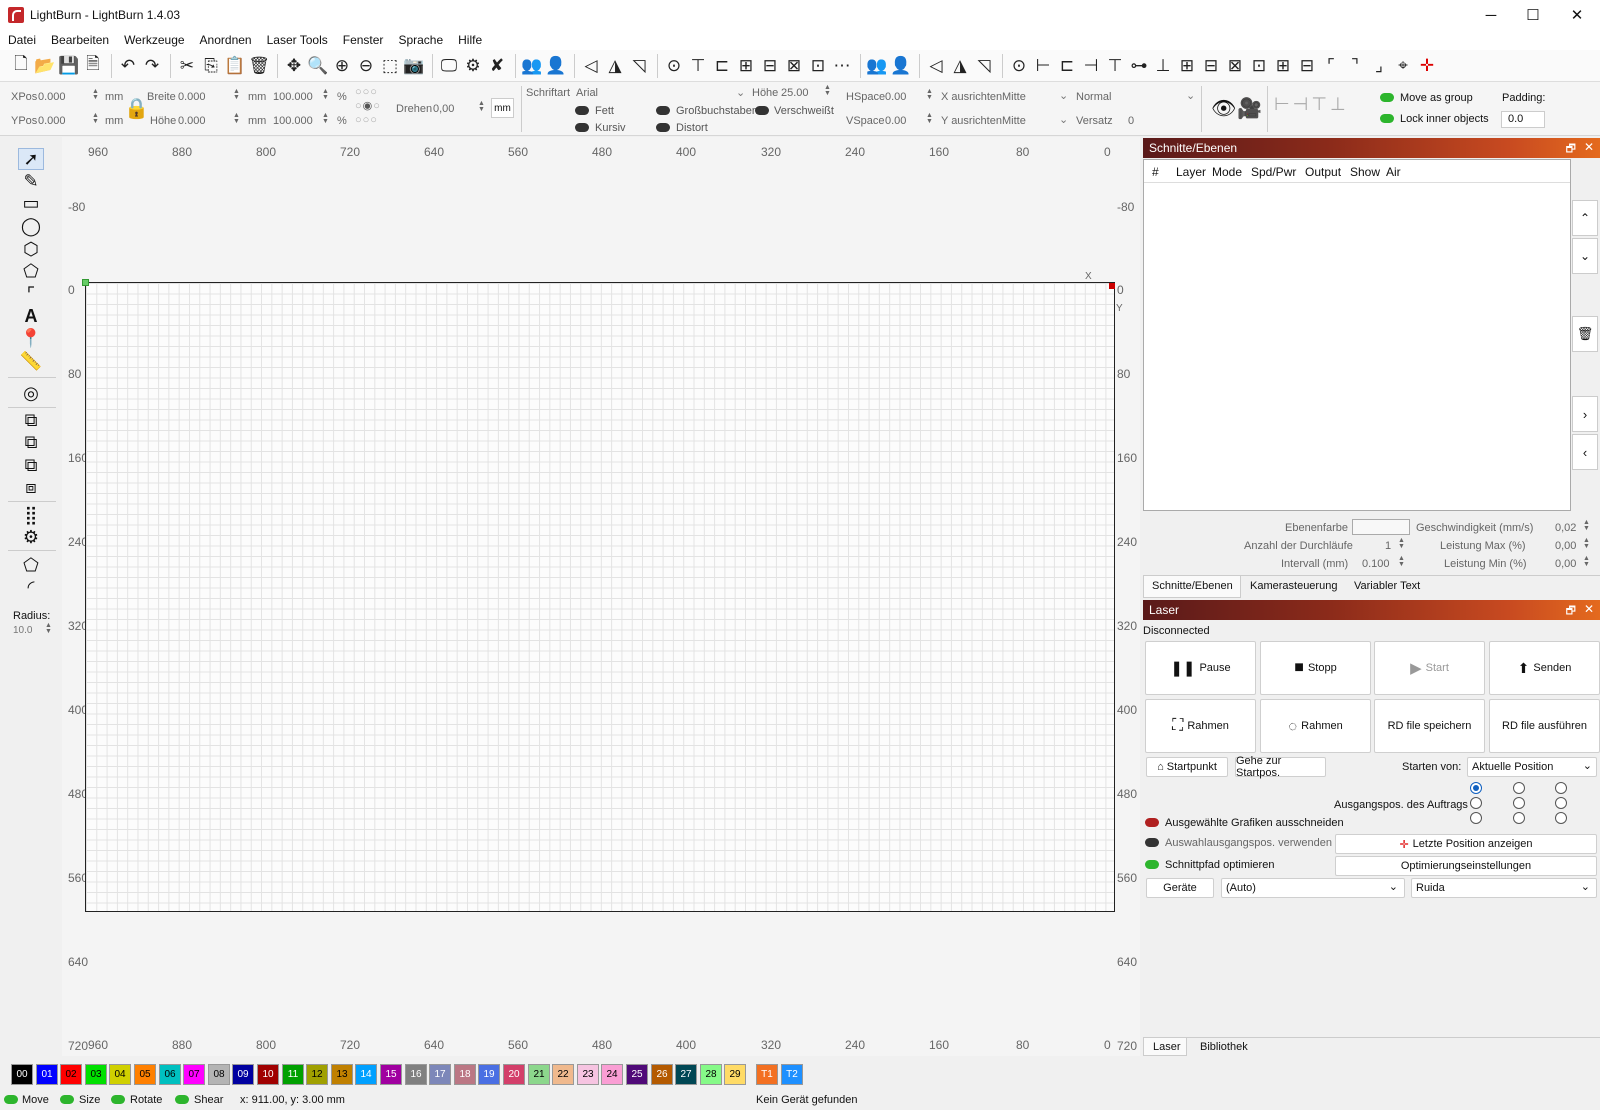 This screenshot has width=1600, height=1110. Describe the element at coordinates (794, 66) in the screenshot. I see `space-h-icon: ⊠` at that location.